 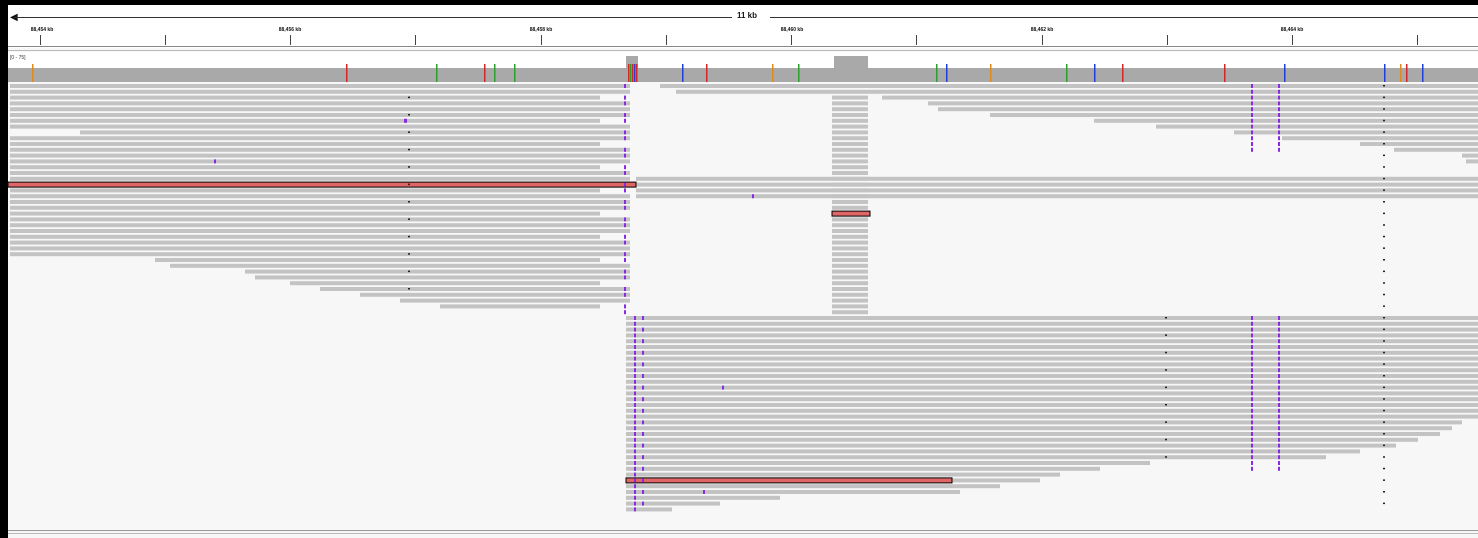 I want to click on span-line-left, so click(x=373, y=17).